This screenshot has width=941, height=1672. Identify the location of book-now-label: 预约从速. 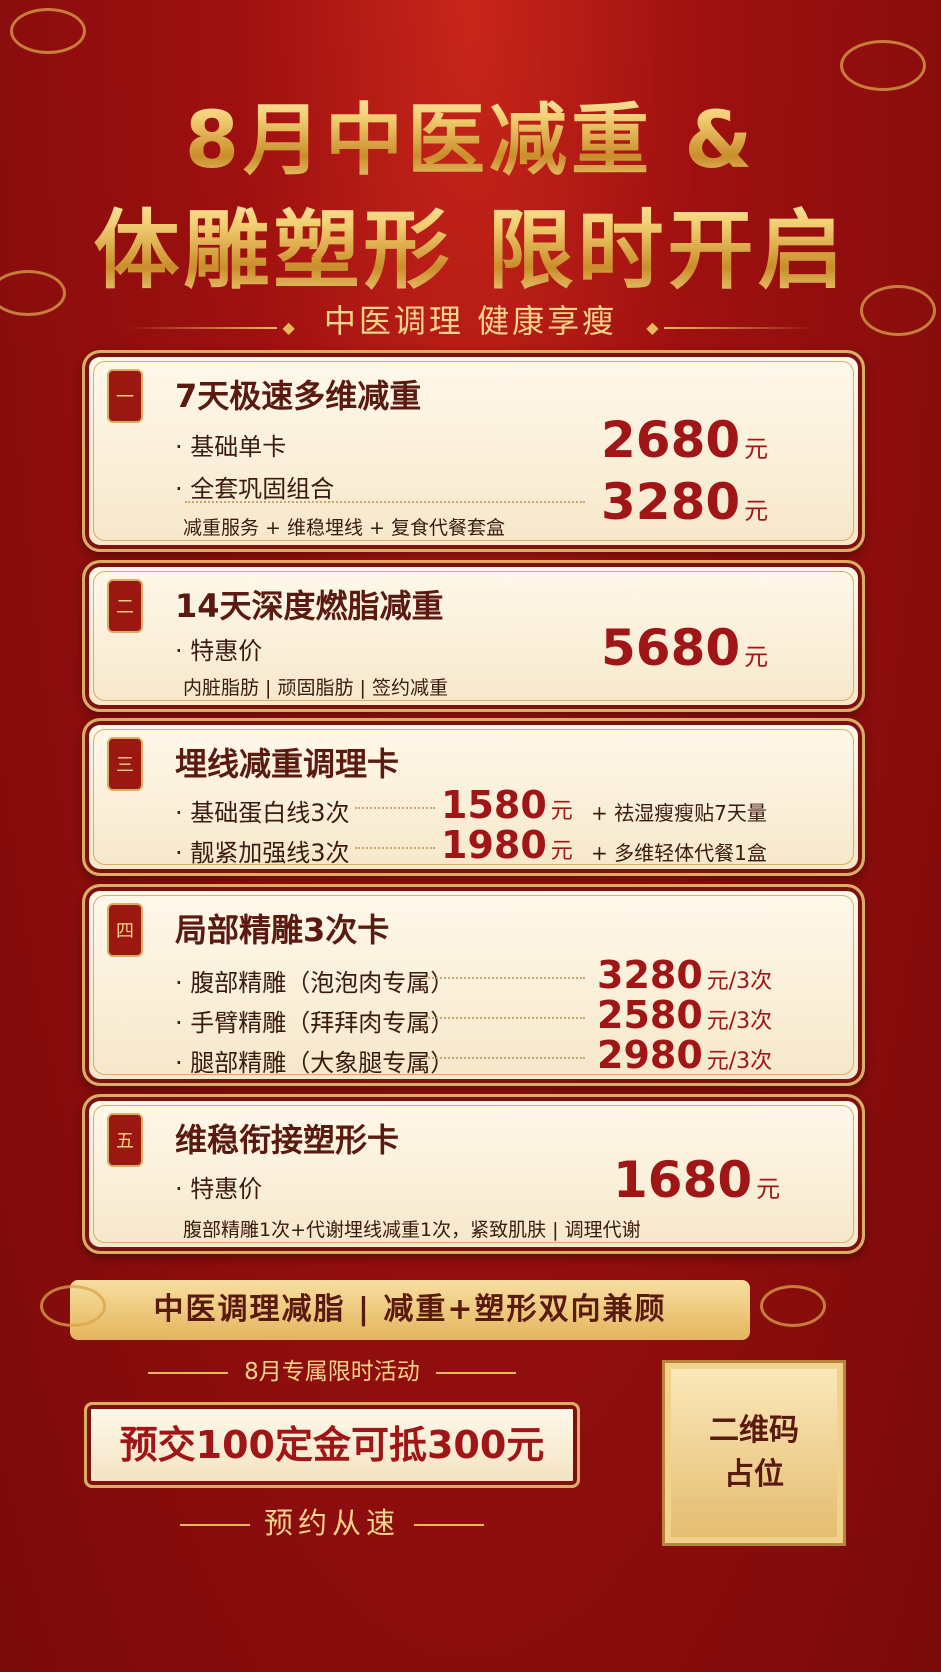
(331, 1523).